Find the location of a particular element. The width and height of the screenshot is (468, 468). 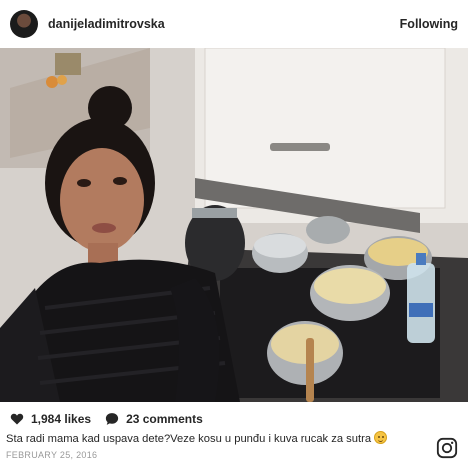

instagram-icon is located at coordinates (447, 448).